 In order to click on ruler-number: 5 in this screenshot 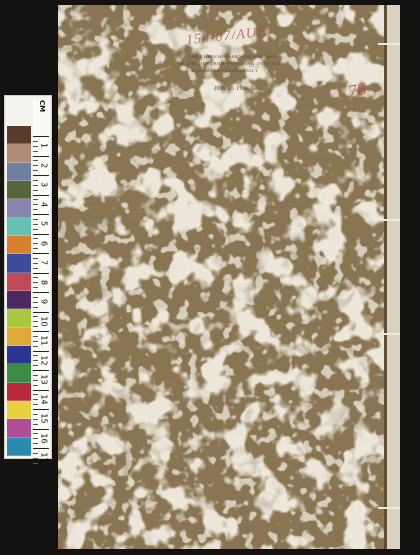, I will do `click(44, 223)`.